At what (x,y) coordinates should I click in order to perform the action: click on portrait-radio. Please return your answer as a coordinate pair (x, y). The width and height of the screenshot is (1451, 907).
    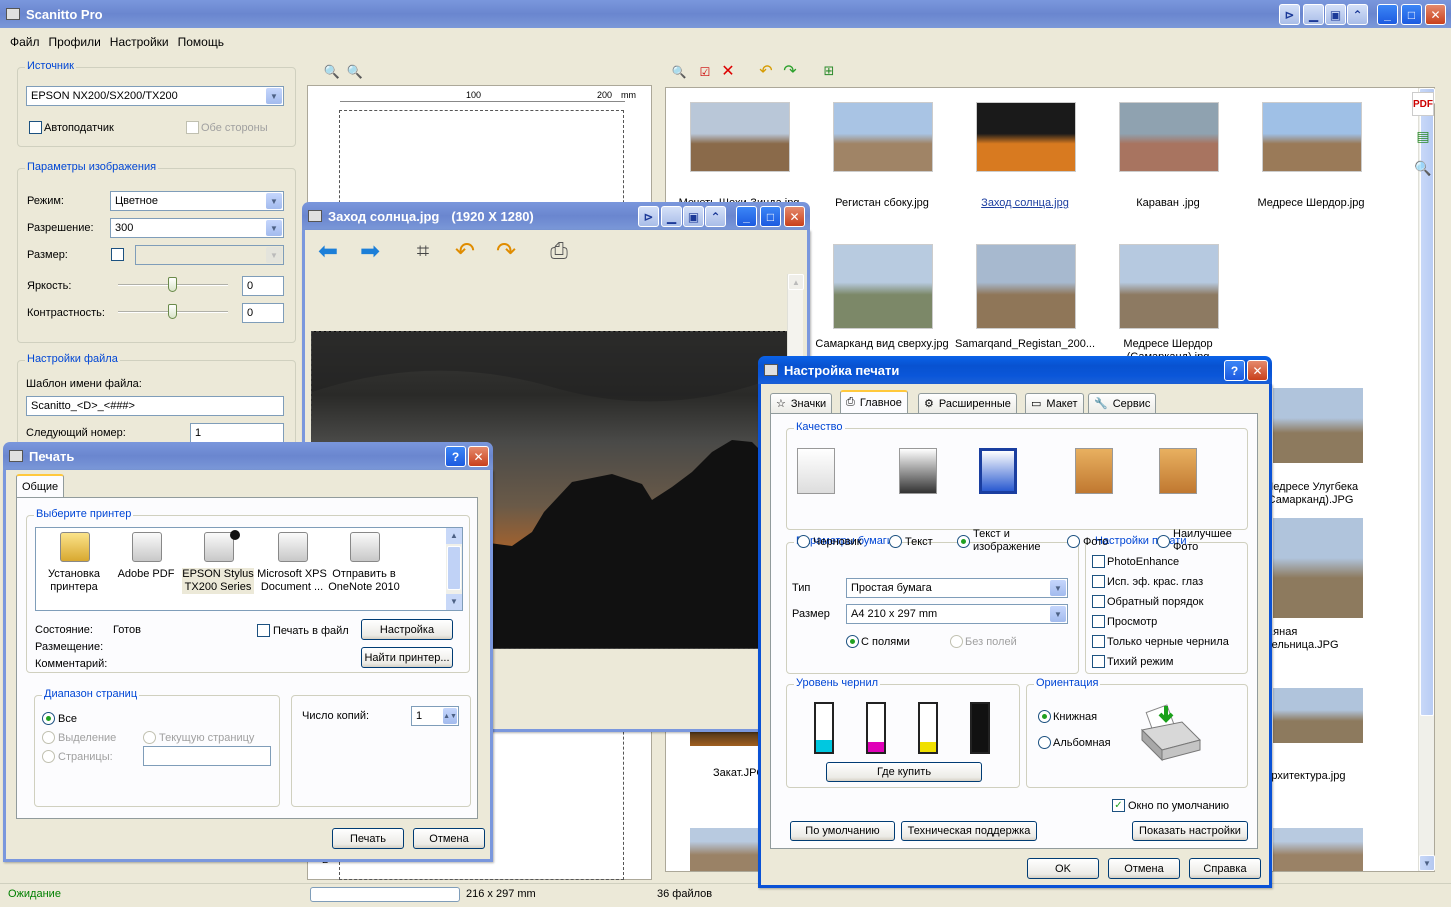
    Looking at the image, I should click on (1044, 716).